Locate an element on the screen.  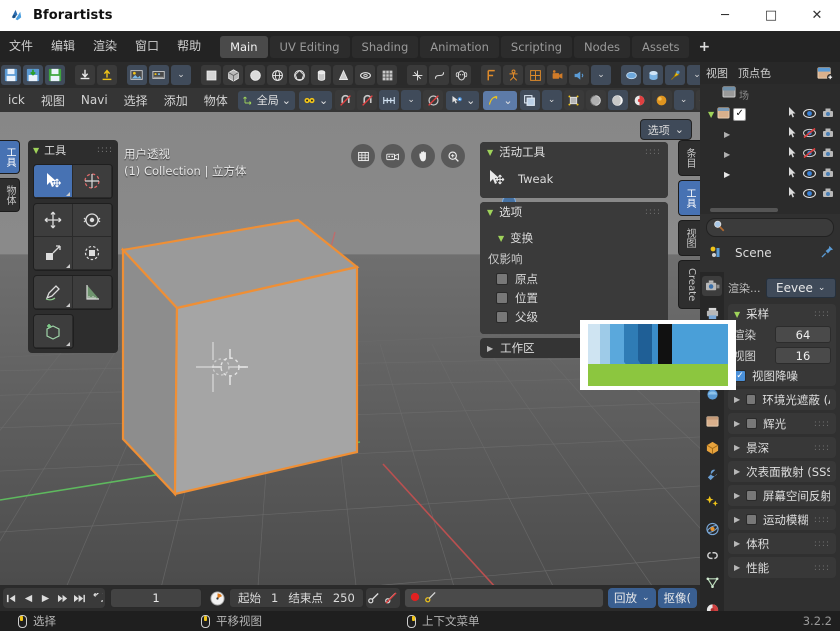
tab-animation: Animation is located at coordinates (459, 46).